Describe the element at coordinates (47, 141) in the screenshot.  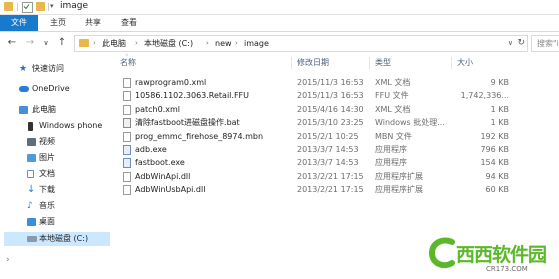
I see `nav-item-label: 视频` at that location.